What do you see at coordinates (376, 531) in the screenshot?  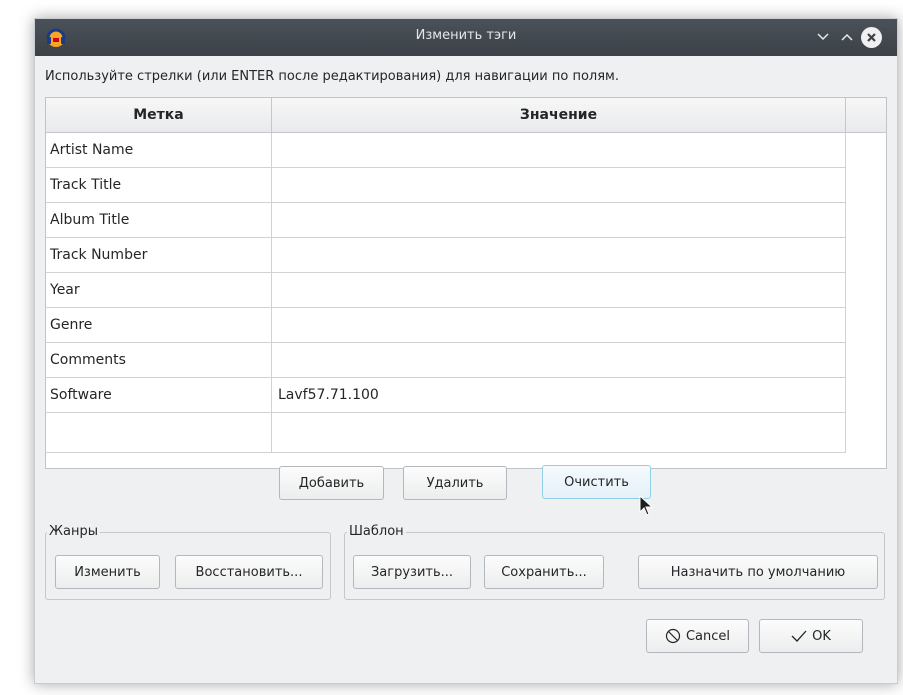 I see `template-group-title: Шаблон` at bounding box center [376, 531].